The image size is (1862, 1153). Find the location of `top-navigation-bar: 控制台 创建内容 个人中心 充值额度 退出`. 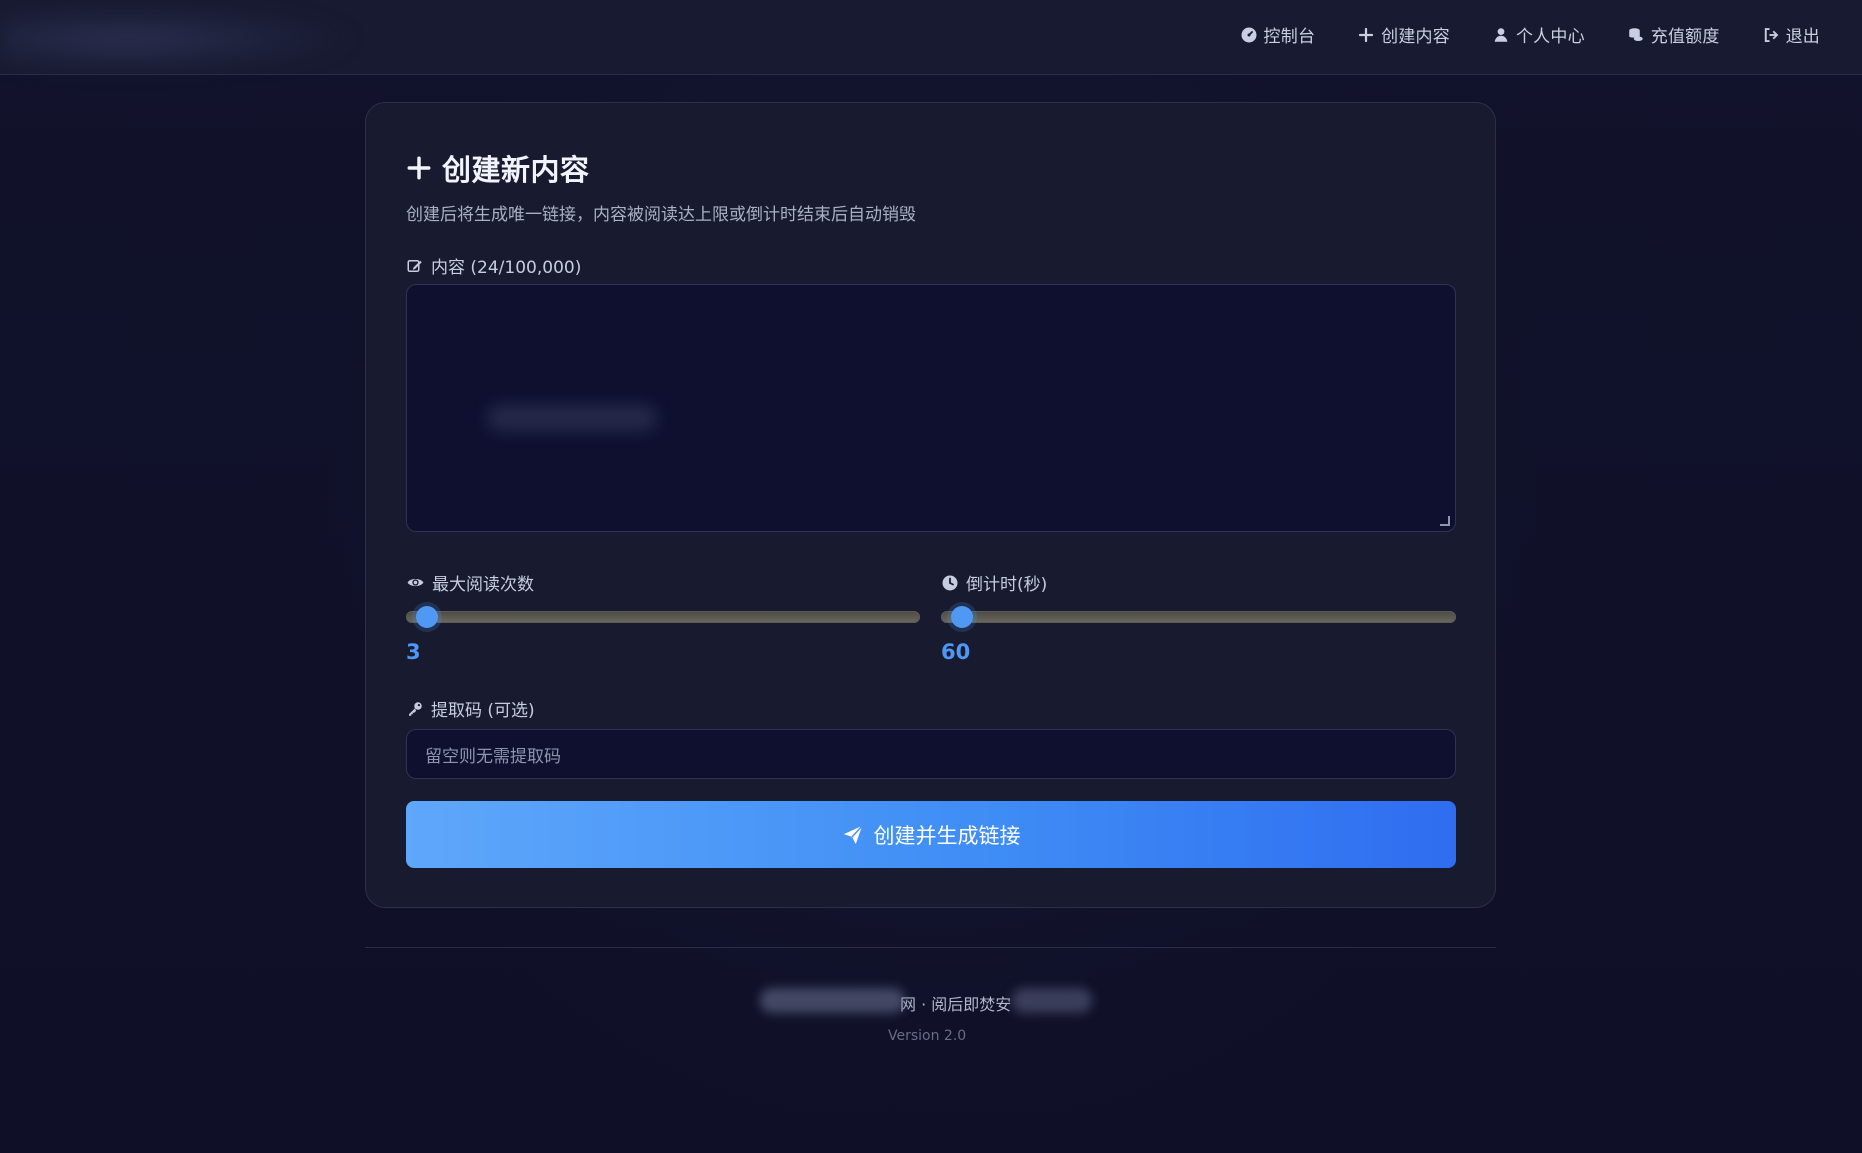

top-navigation-bar: 控制台 创建内容 个人中心 充值额度 退出 is located at coordinates (931, 37).